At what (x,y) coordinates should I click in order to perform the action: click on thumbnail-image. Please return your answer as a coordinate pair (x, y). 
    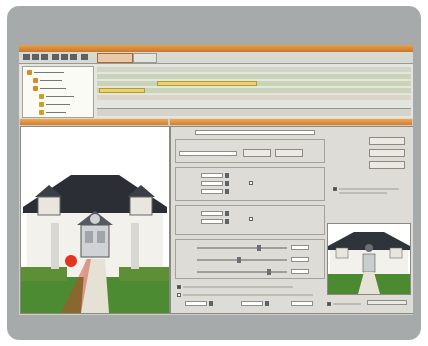
    Looking at the image, I should click on (369, 259).